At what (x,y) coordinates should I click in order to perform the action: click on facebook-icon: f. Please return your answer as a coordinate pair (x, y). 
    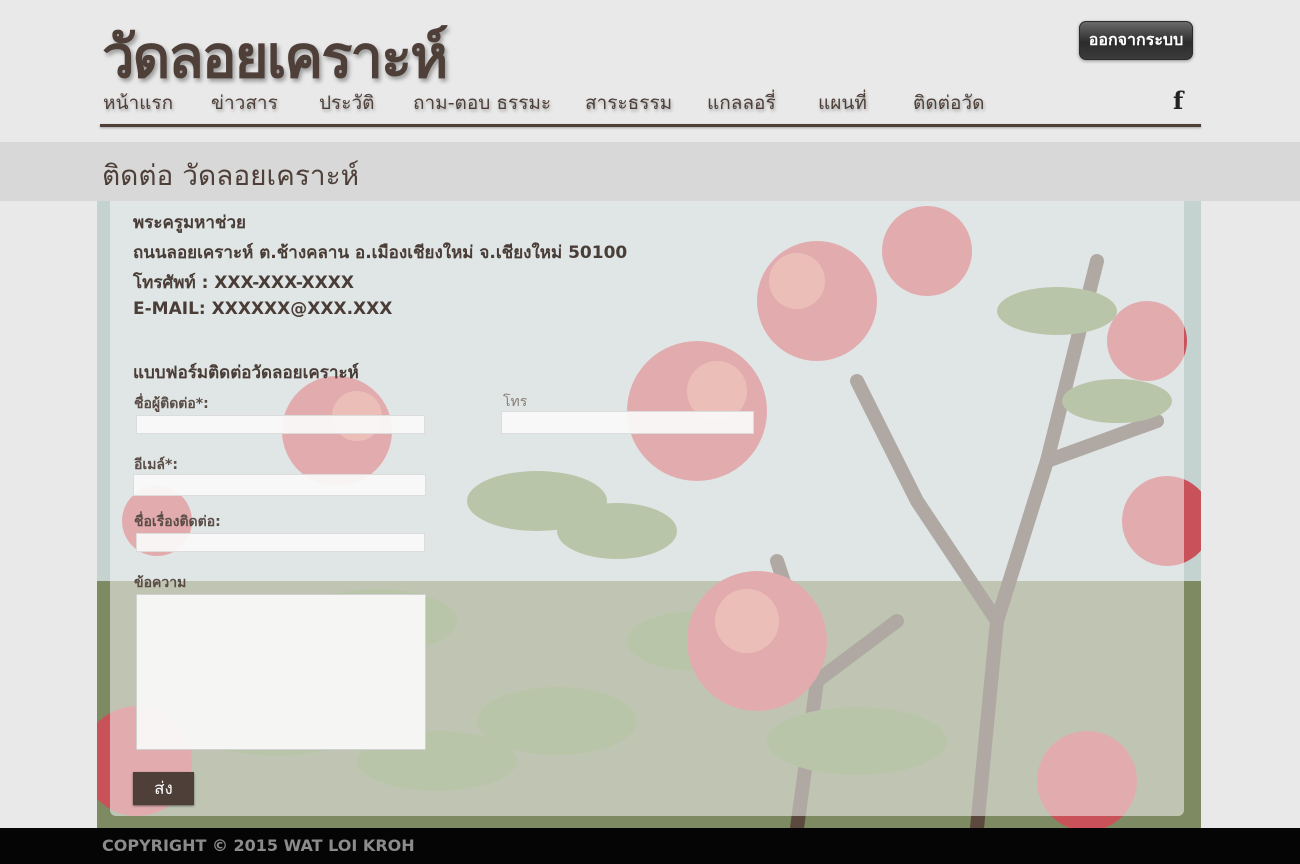
    Looking at the image, I should click on (1178, 100).